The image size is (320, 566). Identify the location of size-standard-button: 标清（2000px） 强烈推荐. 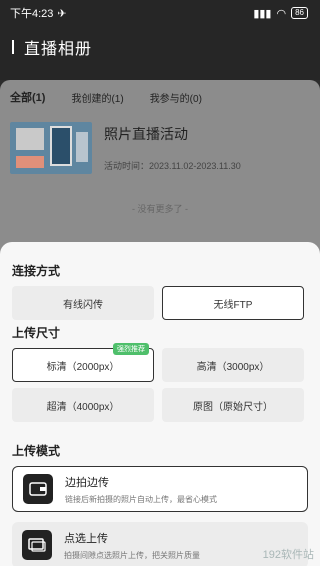
(83, 362).